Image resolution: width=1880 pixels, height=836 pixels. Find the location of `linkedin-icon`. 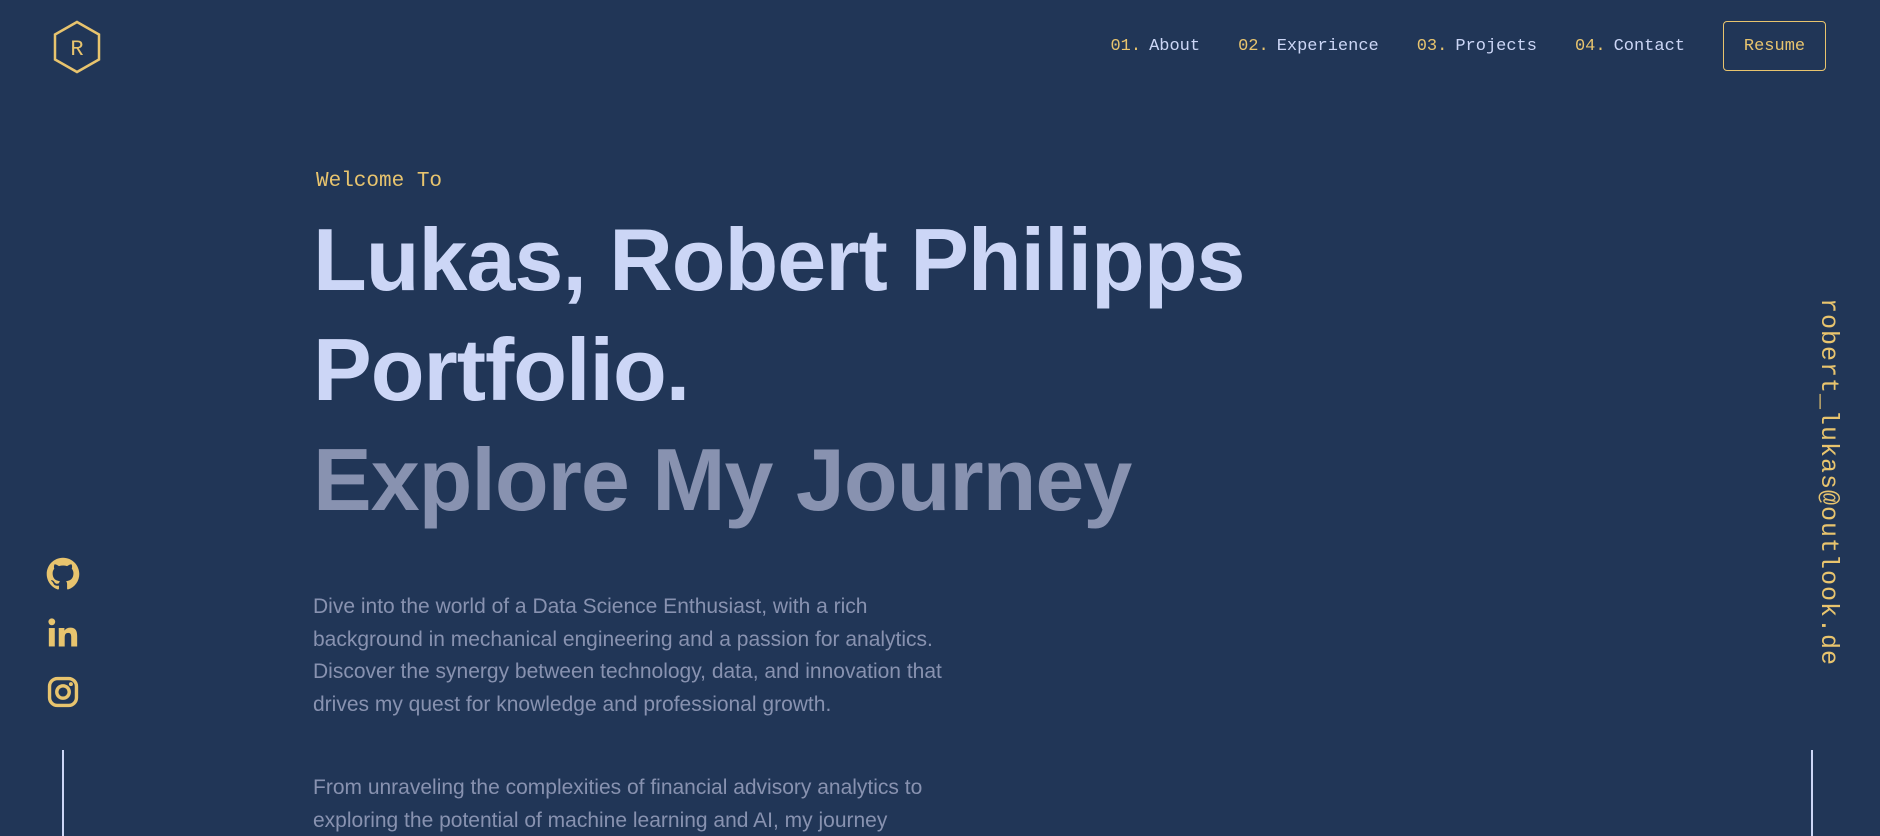

linkedin-icon is located at coordinates (63, 633).